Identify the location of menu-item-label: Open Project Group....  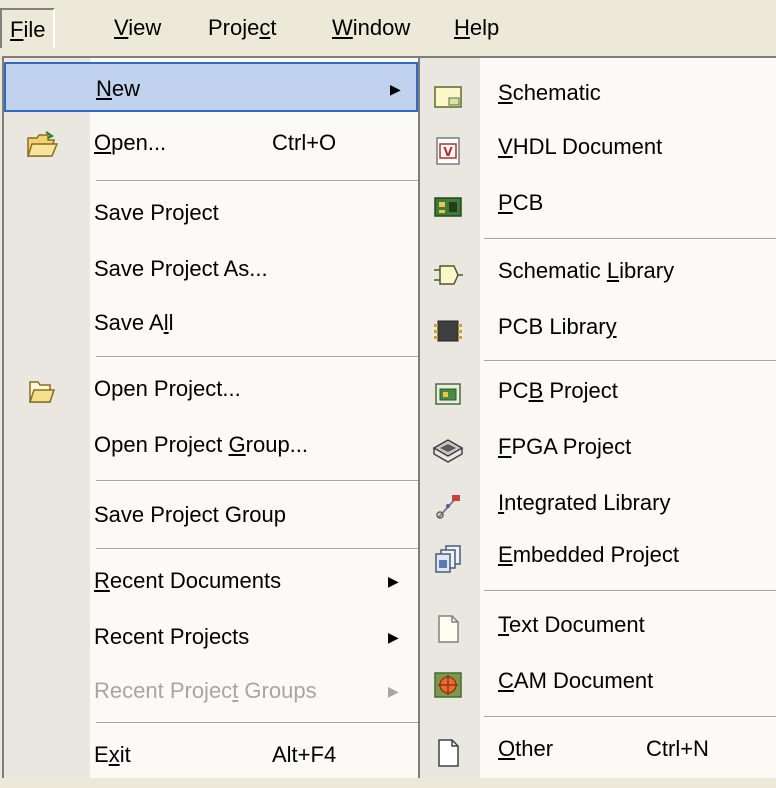
(201, 444).